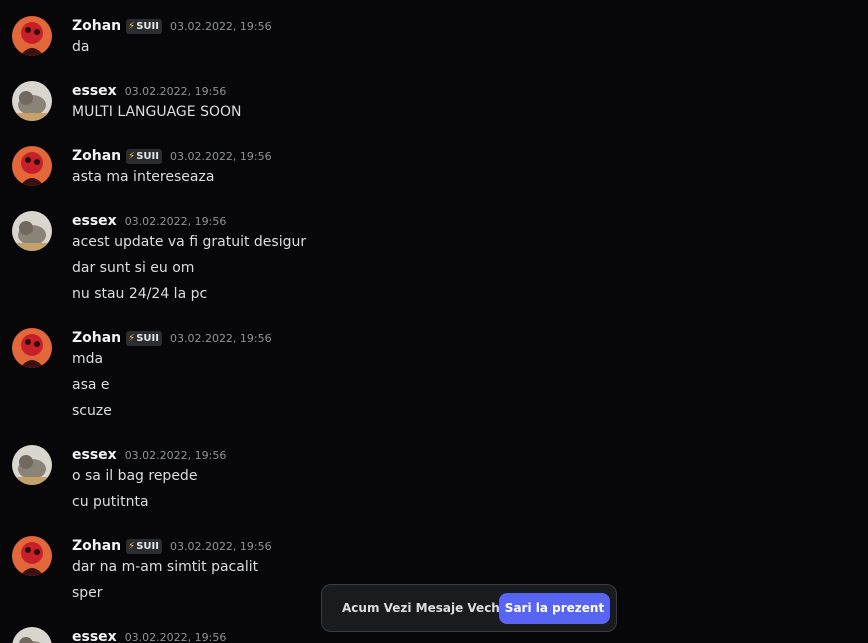 The image size is (868, 643). What do you see at coordinates (87, 593) in the screenshot?
I see `message-text: sper` at bounding box center [87, 593].